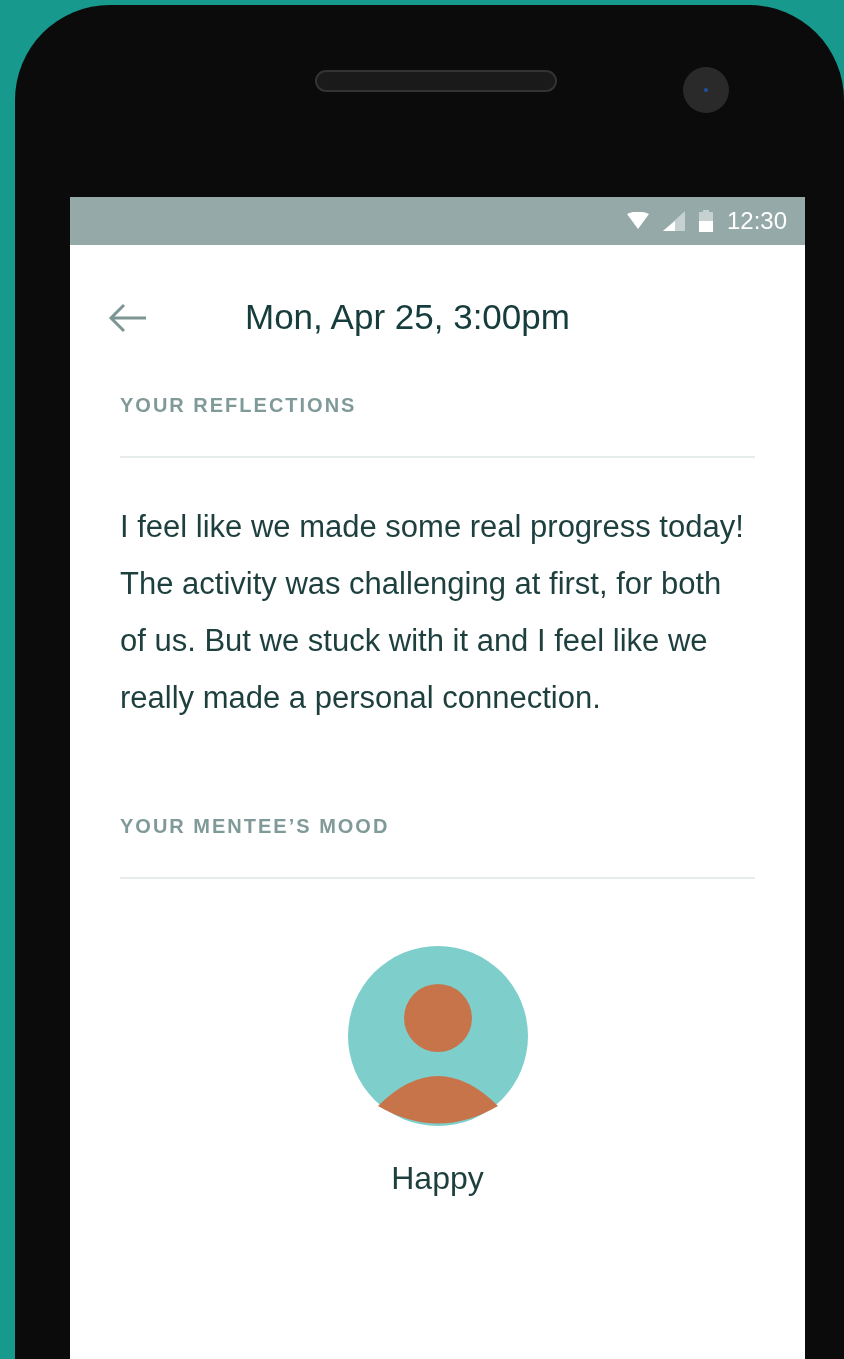 Image resolution: width=844 pixels, height=1359 pixels. What do you see at coordinates (756, 221) in the screenshot?
I see `status-time: 12:30` at bounding box center [756, 221].